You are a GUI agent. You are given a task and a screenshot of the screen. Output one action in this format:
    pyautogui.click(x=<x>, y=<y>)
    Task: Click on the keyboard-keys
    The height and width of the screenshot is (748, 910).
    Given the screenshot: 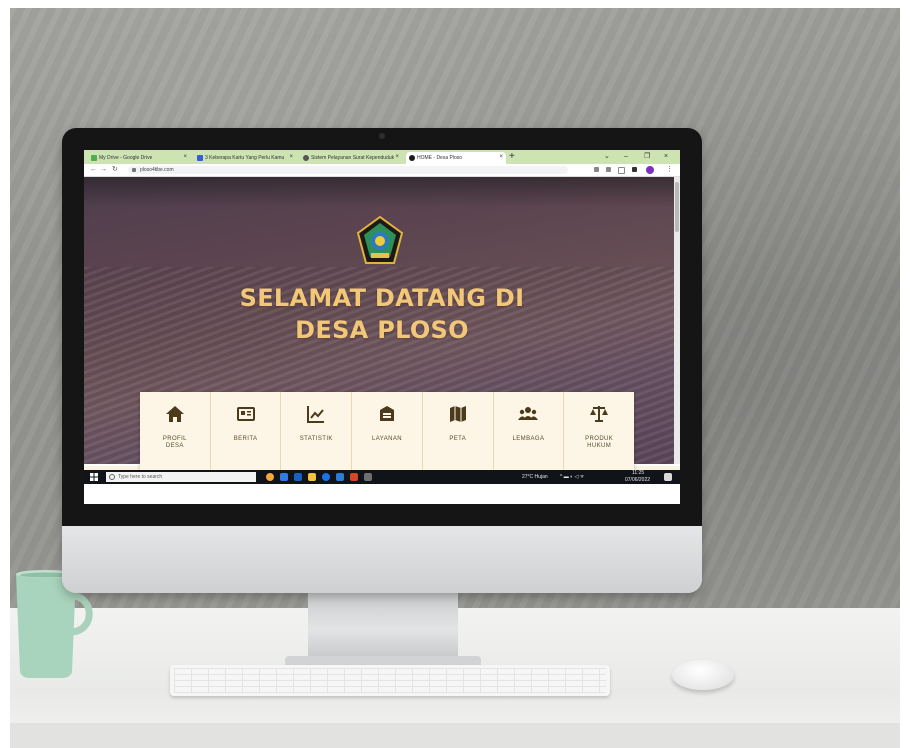 What is the action you would take?
    pyautogui.click(x=390, y=680)
    